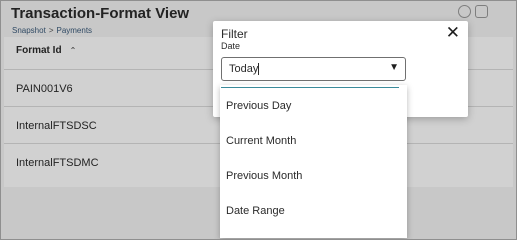 This screenshot has height=240, width=517. I want to click on option-previous-month: Previous Month, so click(313, 176).